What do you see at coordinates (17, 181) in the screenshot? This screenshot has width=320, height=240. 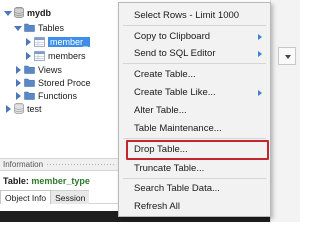 I see `info-table-prefix: Table:` at bounding box center [17, 181].